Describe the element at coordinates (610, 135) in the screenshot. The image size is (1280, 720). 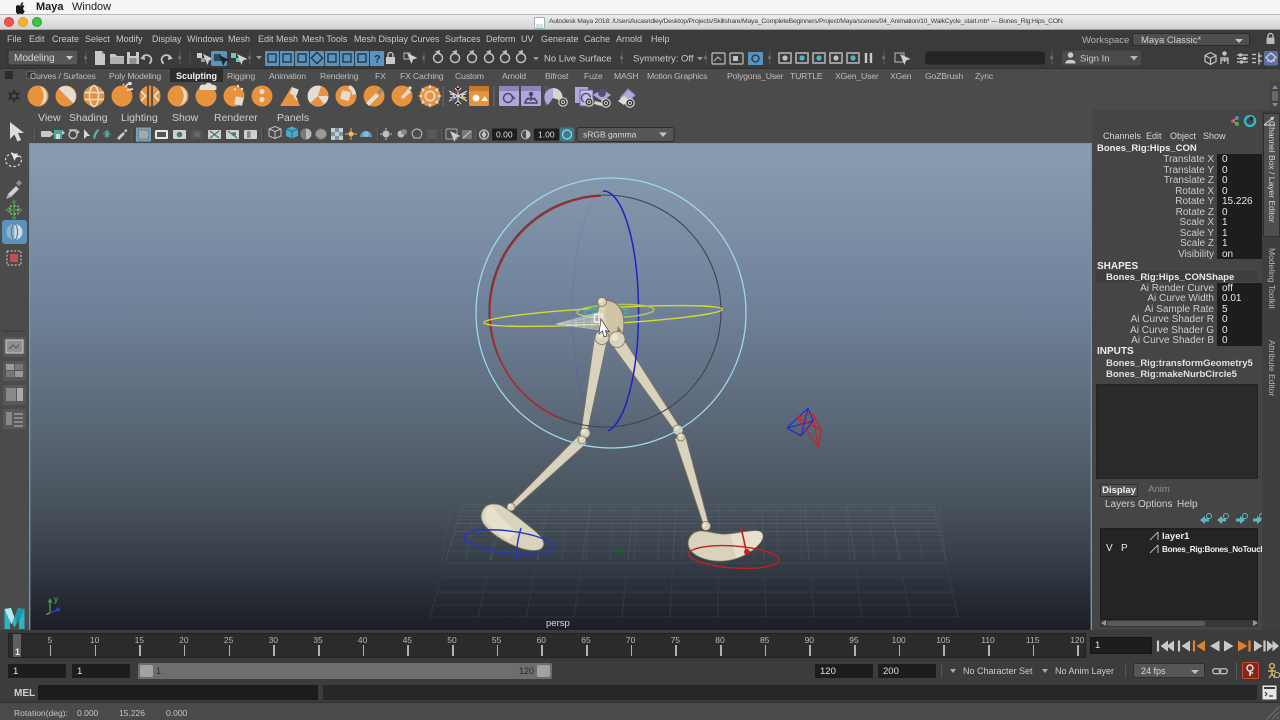
I see `svg-text: sRGB gamma` at that location.